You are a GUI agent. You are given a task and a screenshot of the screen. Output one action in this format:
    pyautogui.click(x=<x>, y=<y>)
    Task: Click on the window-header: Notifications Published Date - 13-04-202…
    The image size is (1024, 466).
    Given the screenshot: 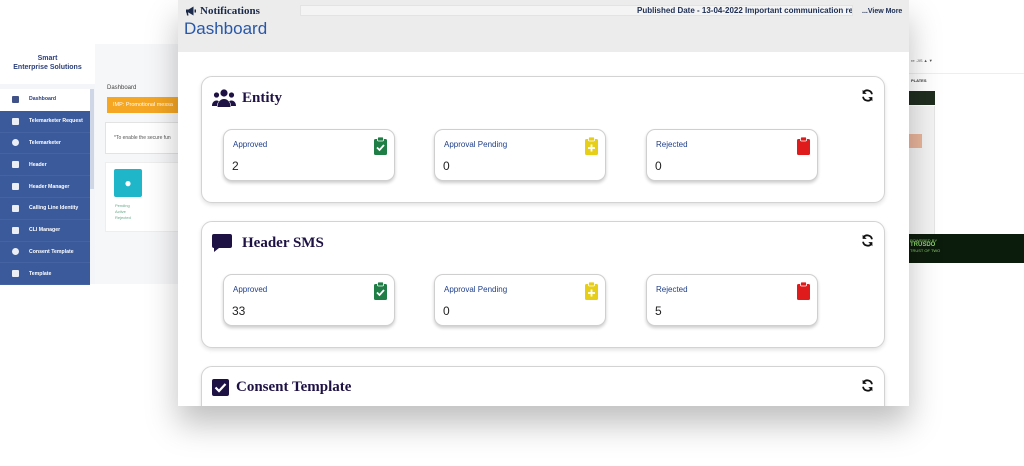 What is the action you would take?
    pyautogui.click(x=543, y=26)
    